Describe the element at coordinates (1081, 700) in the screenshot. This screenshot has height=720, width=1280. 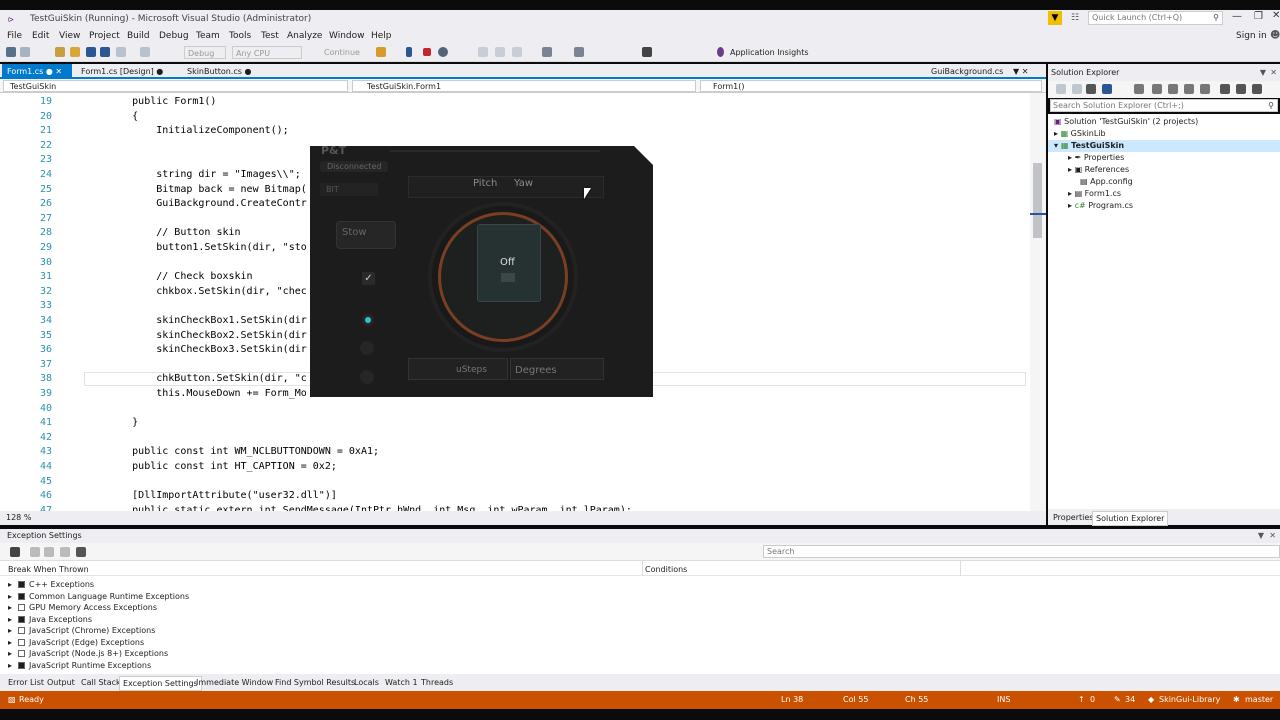
I see `up-arrow-icon: ↑` at that location.